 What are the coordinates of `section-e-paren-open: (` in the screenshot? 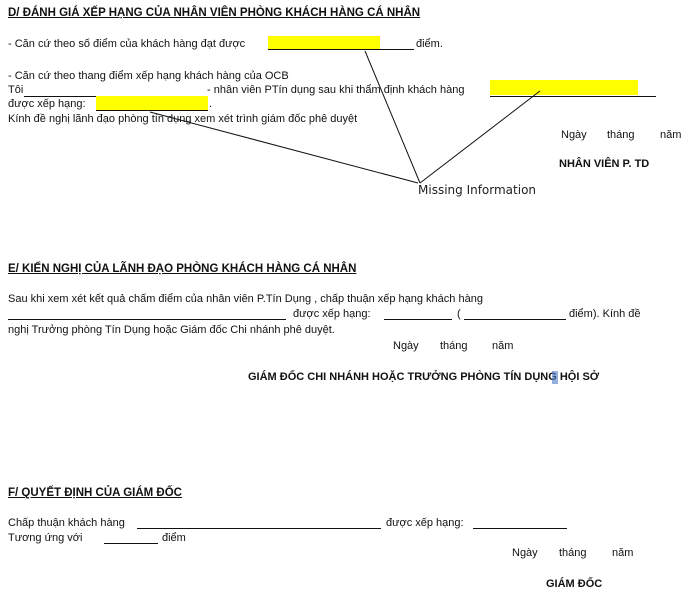 It's located at (459, 314).